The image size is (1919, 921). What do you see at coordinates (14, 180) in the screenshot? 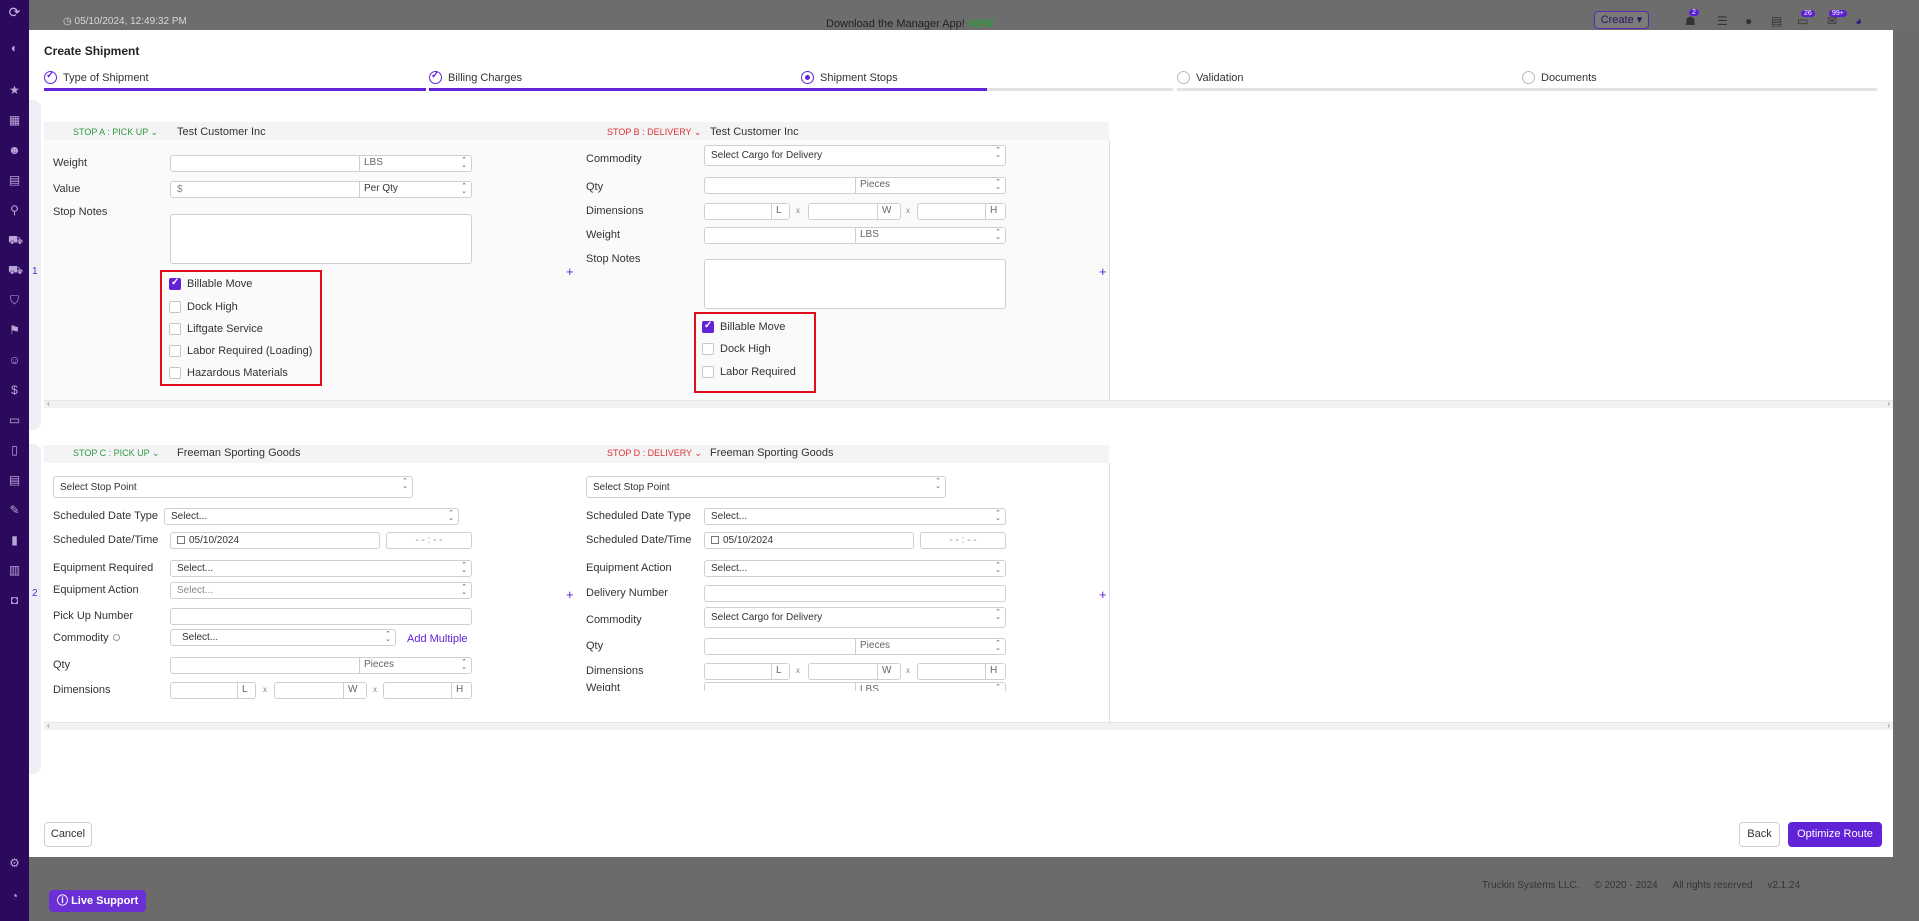
I see `document-icon: ▤` at bounding box center [14, 180].